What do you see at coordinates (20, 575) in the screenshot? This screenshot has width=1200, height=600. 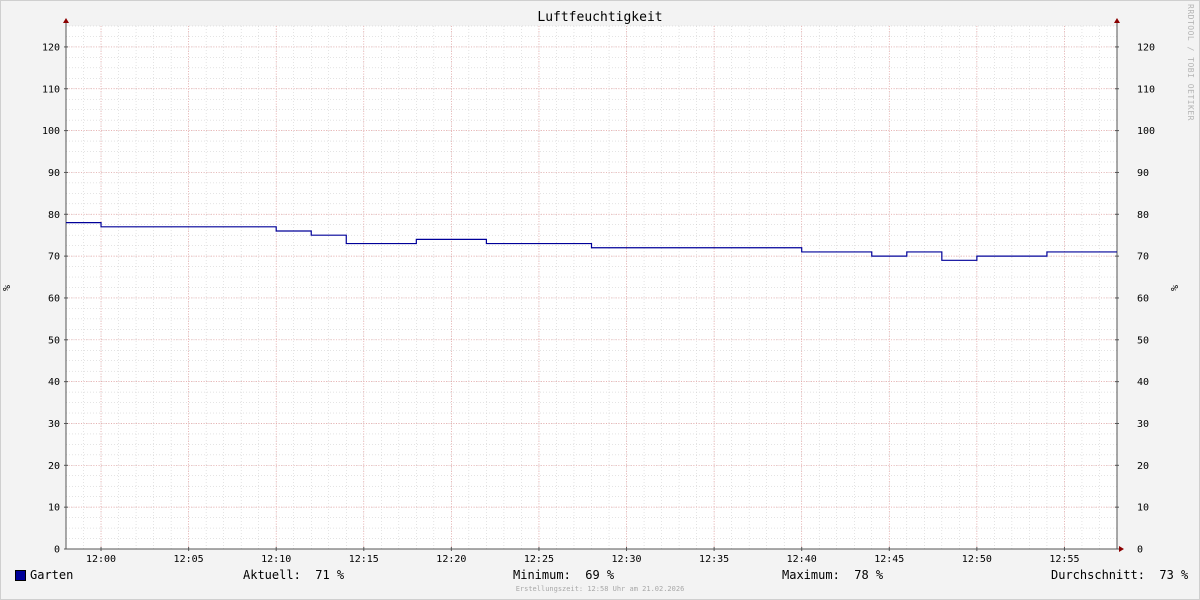 I see `legend-swatch-garten` at bounding box center [20, 575].